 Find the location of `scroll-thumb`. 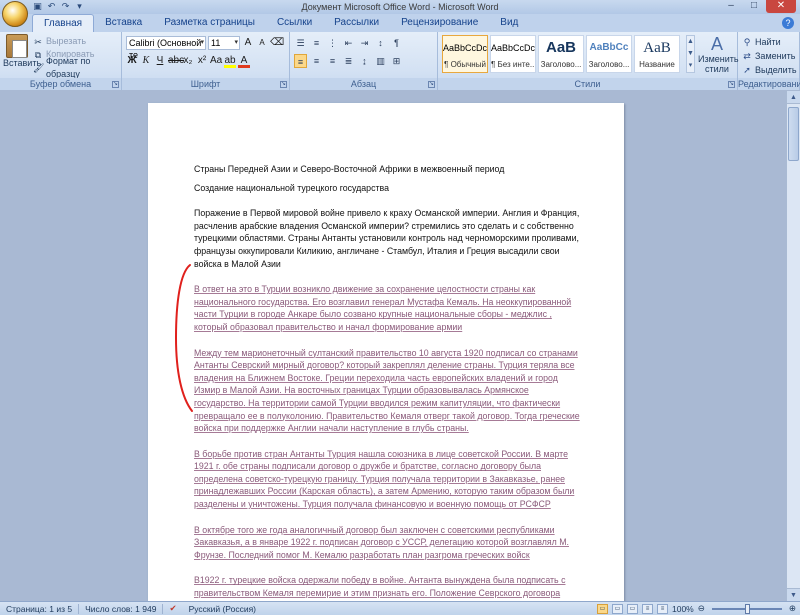

scroll-thumb is located at coordinates (793, 134).